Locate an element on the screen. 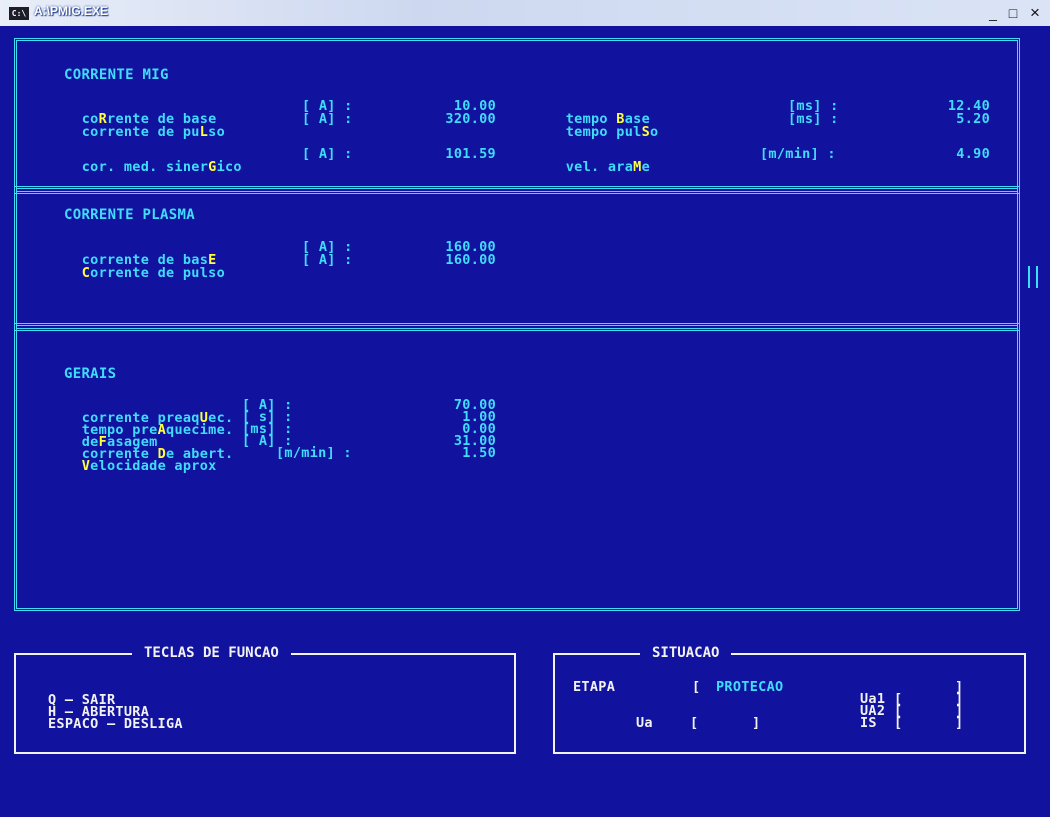 Image resolution: width=1050 pixels, height=817 pixels. mig-row-tempo-pulso-value: 5.20 is located at coordinates (973, 119).